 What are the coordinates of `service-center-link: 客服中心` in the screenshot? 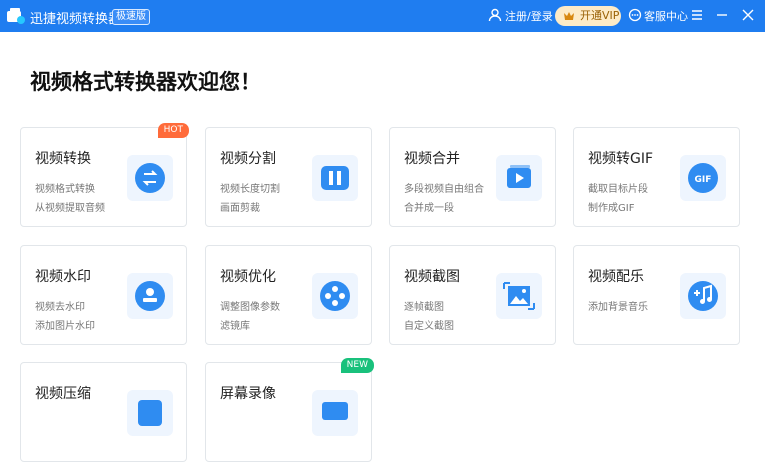 It's located at (666, 16).